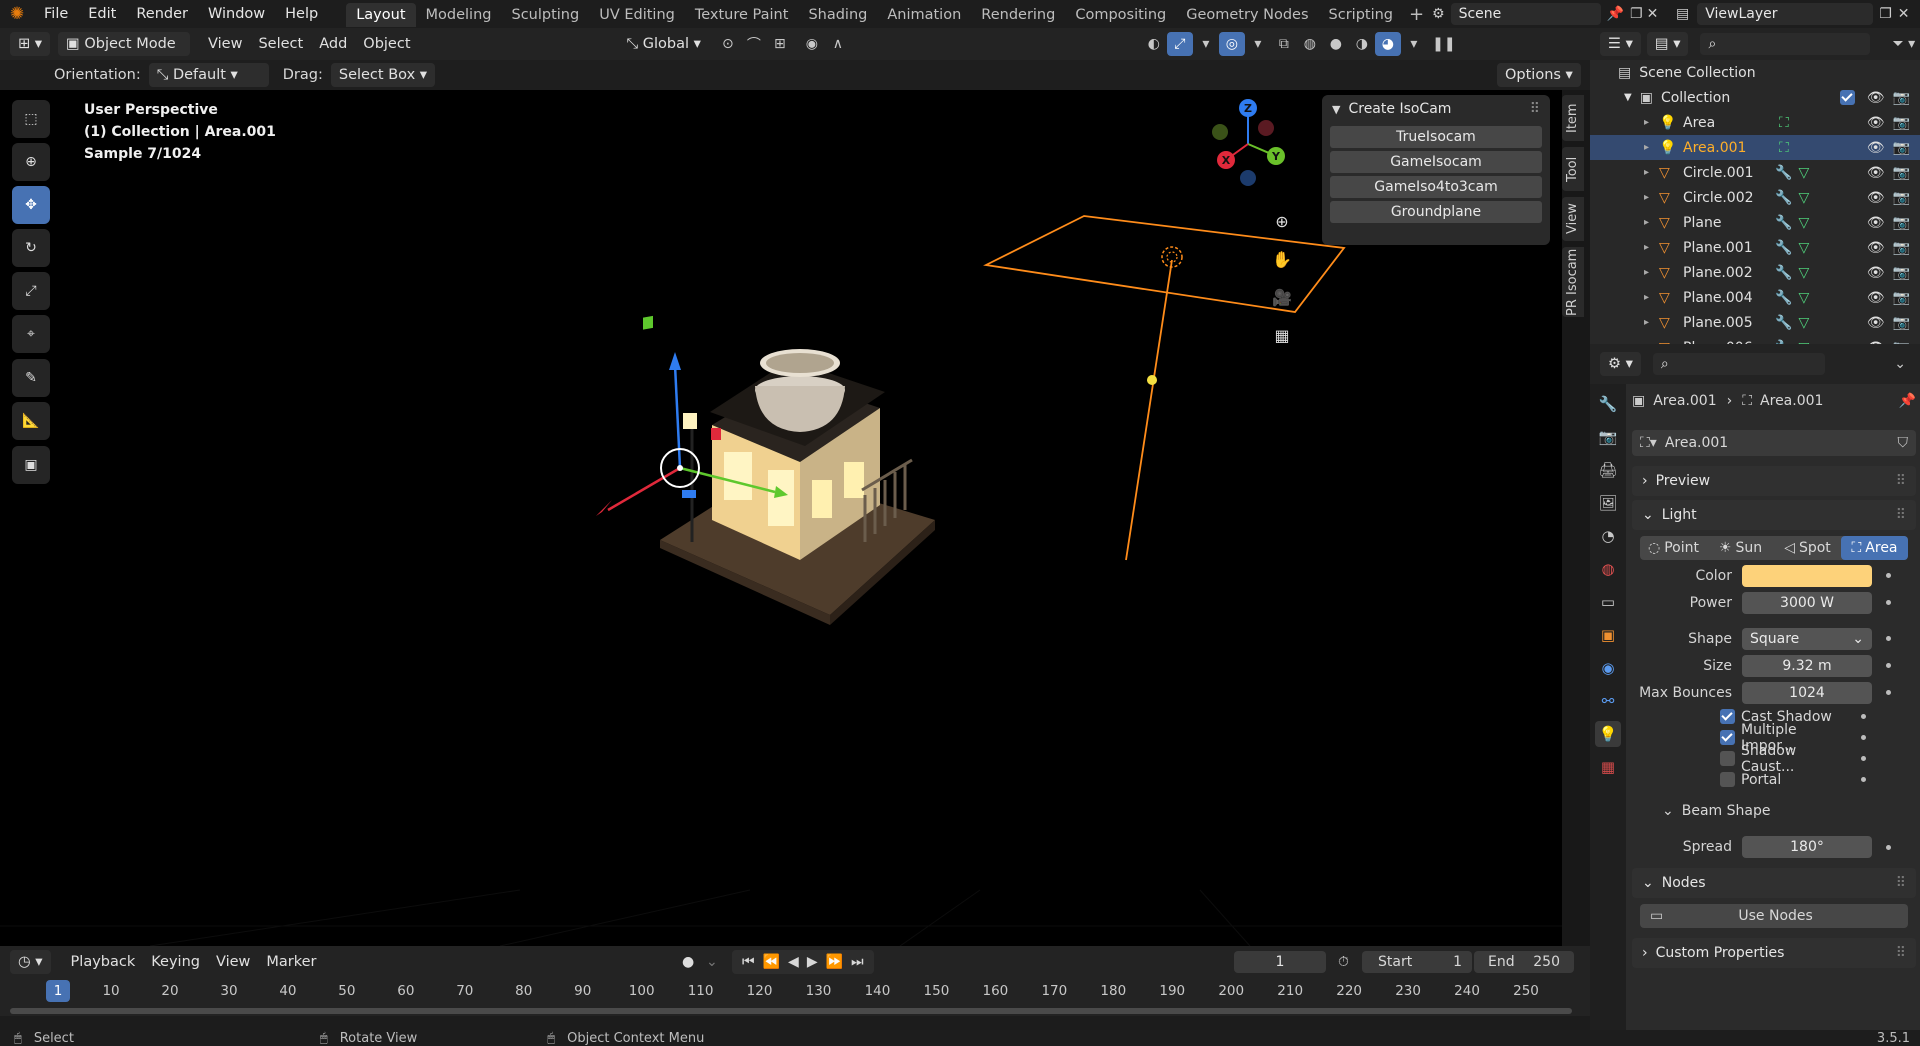 This screenshot has width=1920, height=1046. I want to click on custom-properties-panel-header: › Custom Properties ⠿, so click(1774, 953).